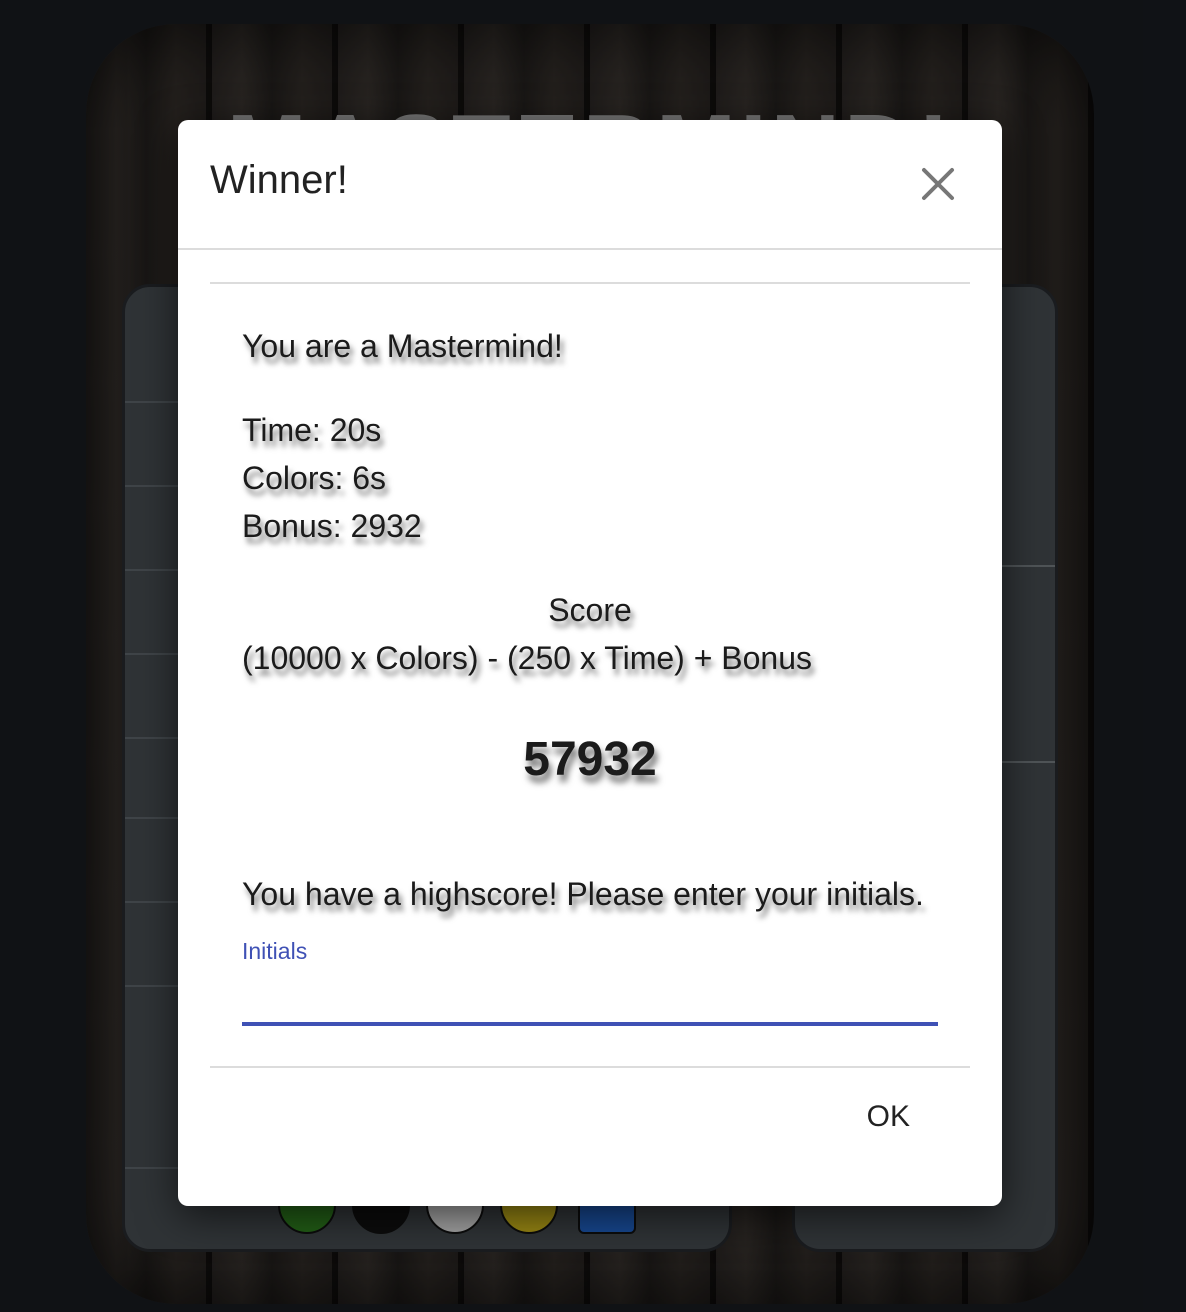 The image size is (1186, 1312). Describe the element at coordinates (275, 951) in the screenshot. I see `initials-label: Initials` at that location.